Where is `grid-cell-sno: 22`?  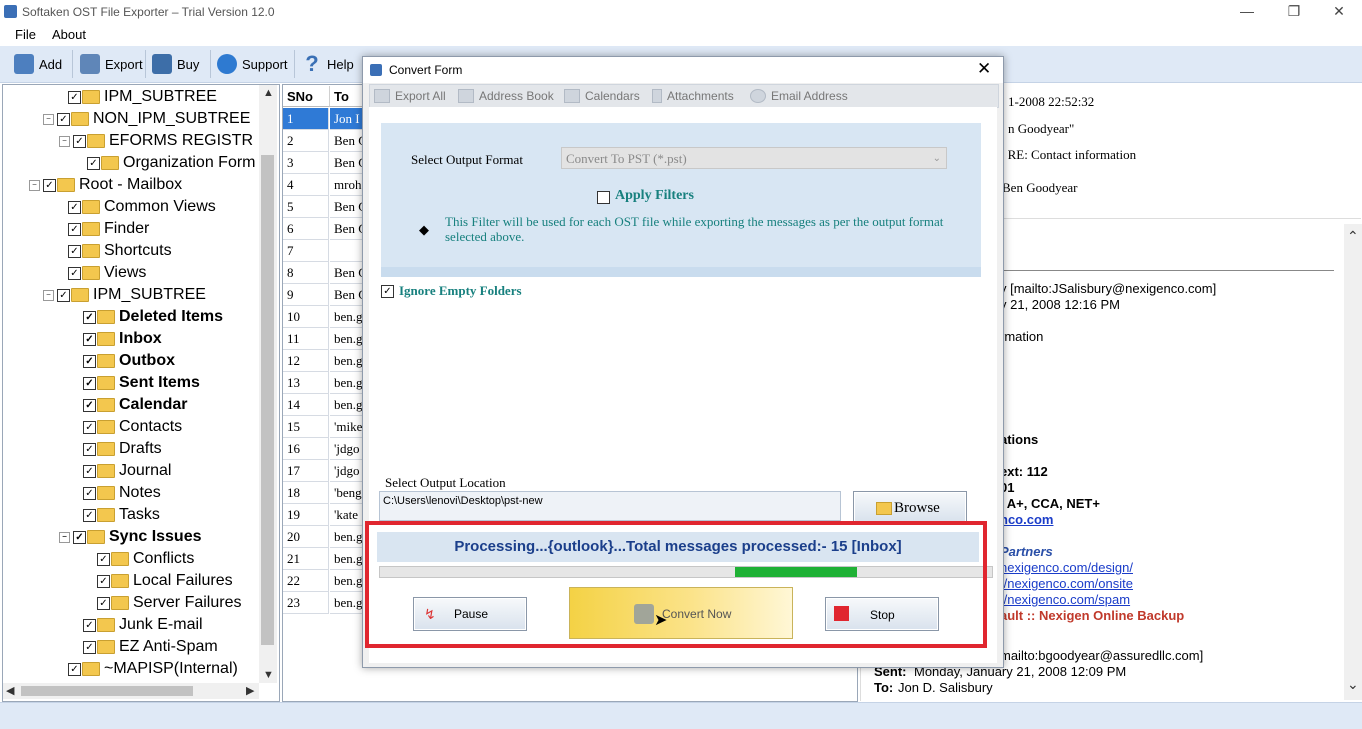 grid-cell-sno: 22 is located at coordinates (306, 581).